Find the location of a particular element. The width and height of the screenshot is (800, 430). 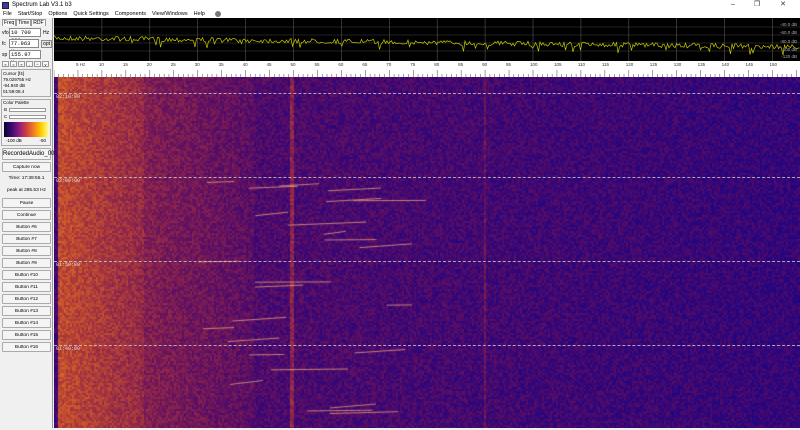

panel-button: Button #12 is located at coordinates (26, 299).